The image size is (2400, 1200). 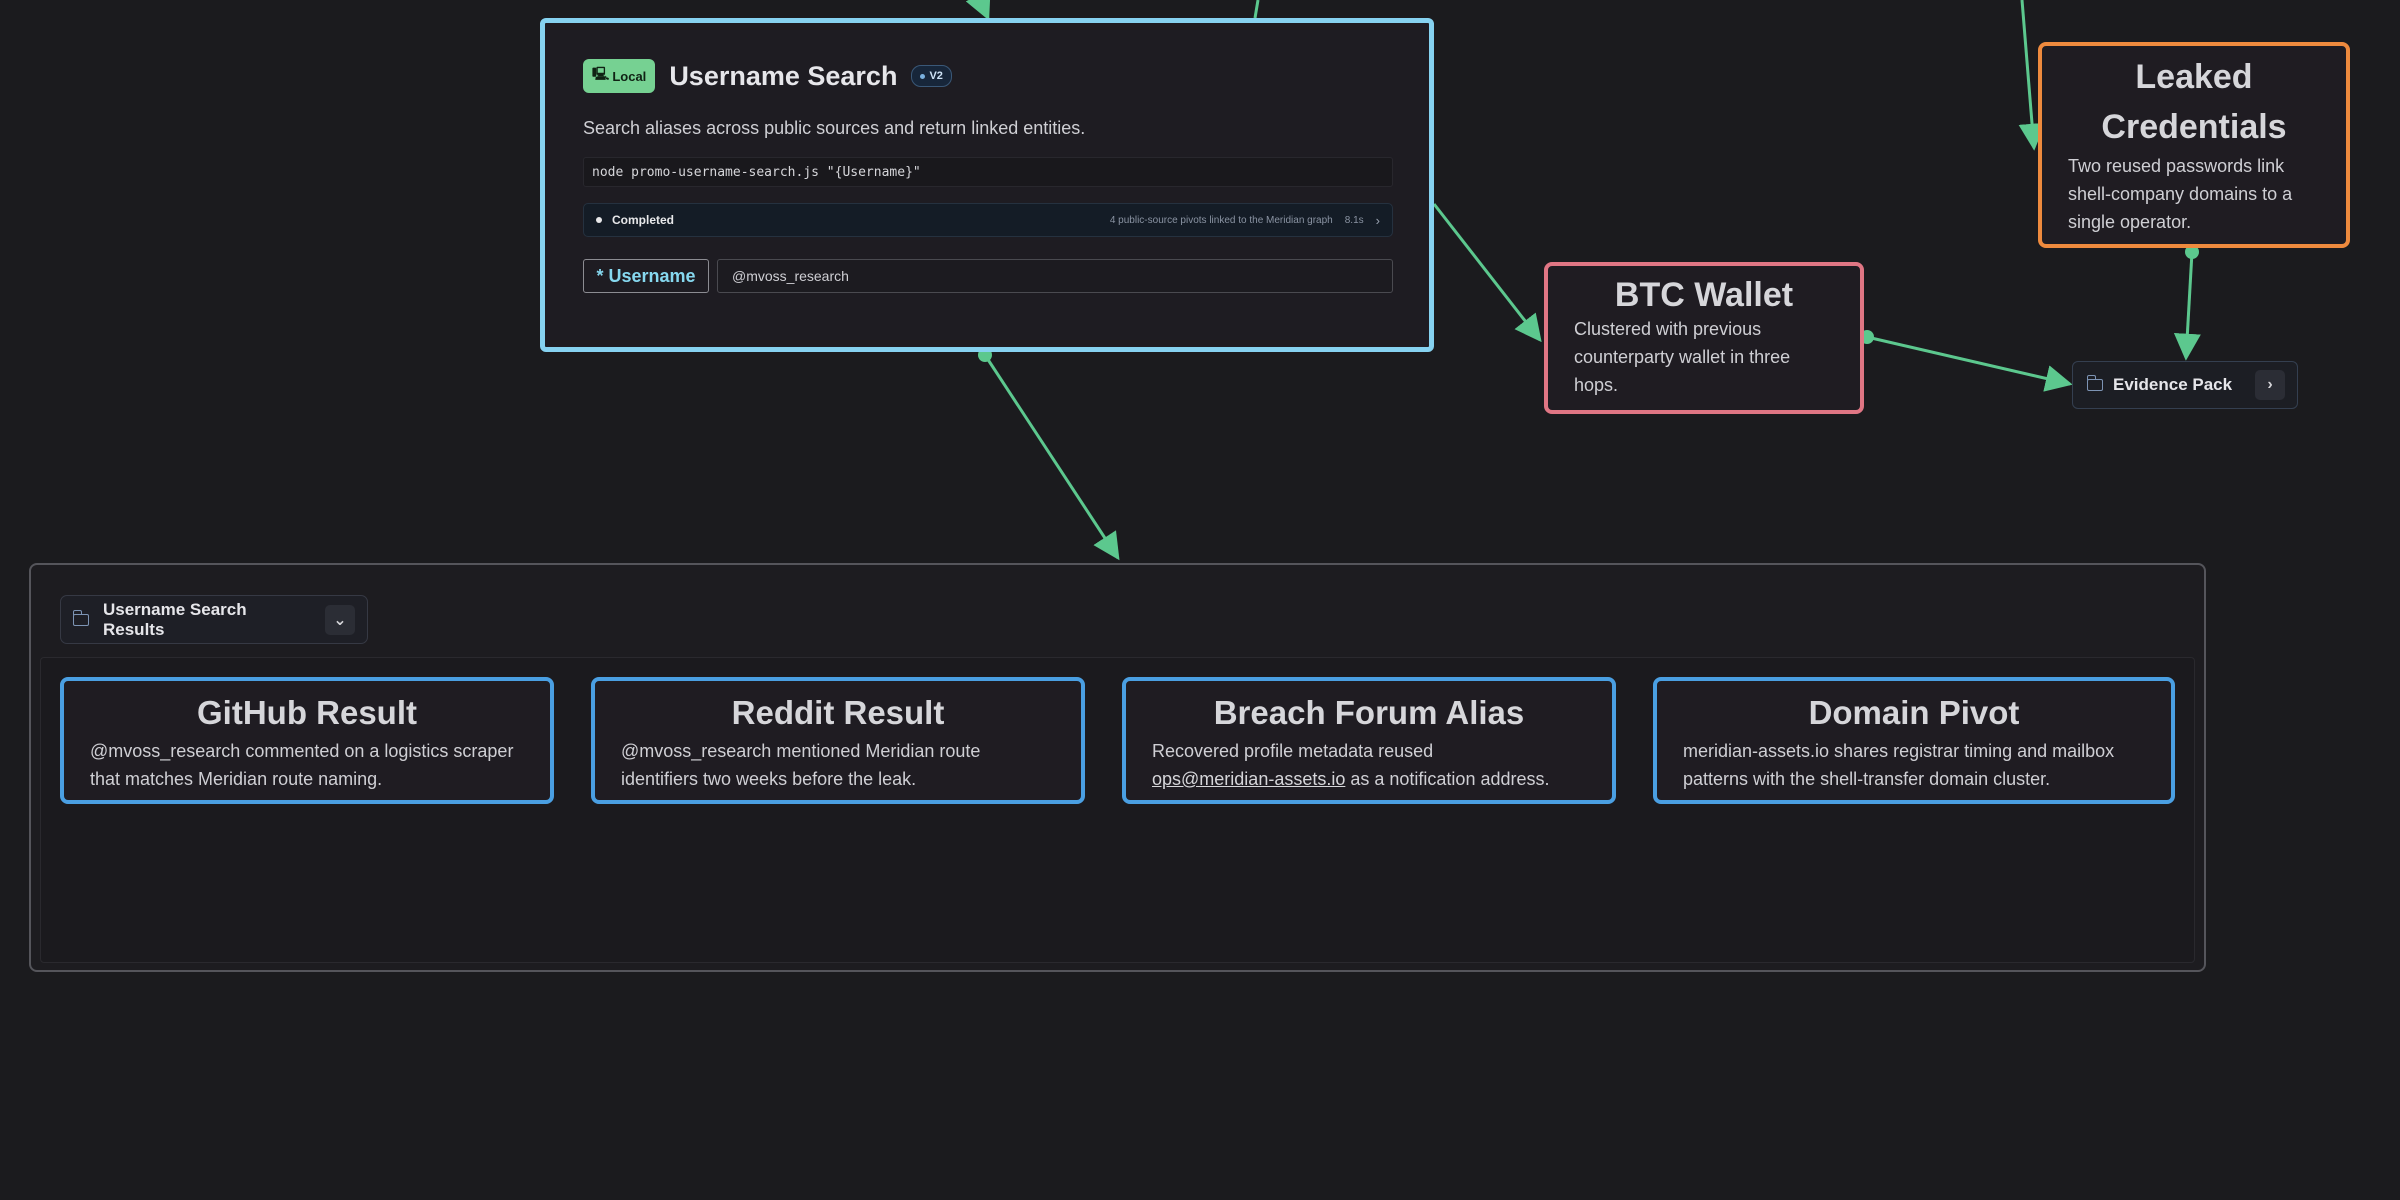 What do you see at coordinates (2270, 385) in the screenshot?
I see `expand-evidence-pack-button: ›` at bounding box center [2270, 385].